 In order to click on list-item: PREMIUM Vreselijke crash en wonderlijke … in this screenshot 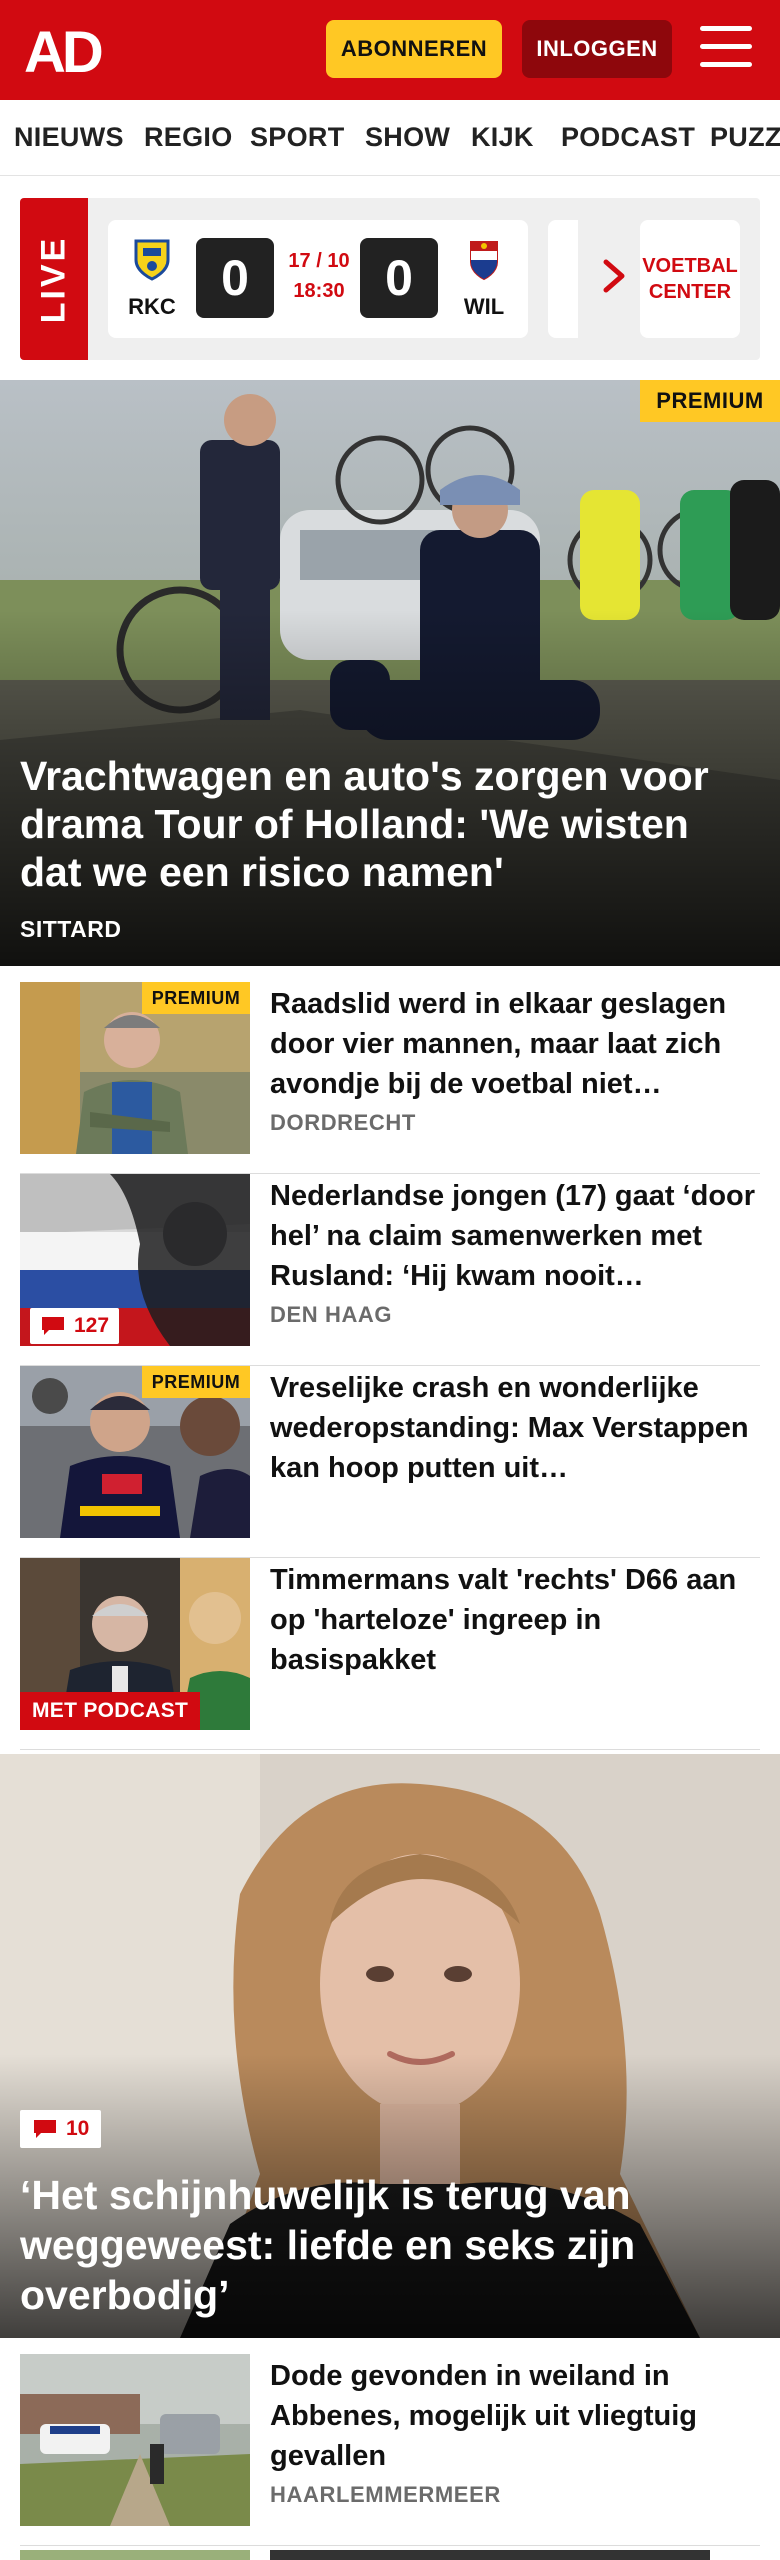, I will do `click(390, 1462)`.